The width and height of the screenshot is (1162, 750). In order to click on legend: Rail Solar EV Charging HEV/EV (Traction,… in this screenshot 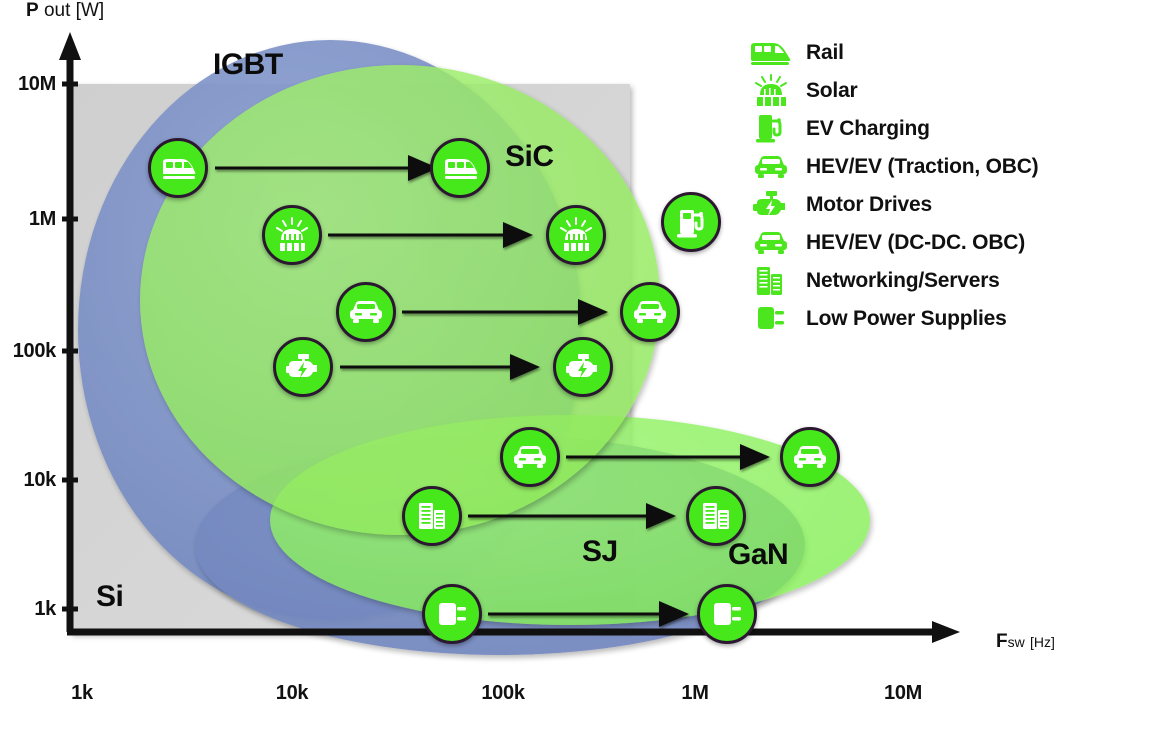, I will do `click(950, 186)`.